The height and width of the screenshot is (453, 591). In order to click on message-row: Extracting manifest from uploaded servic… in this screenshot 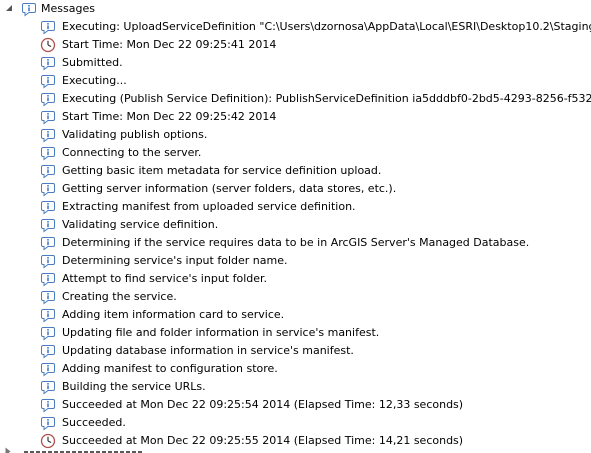, I will do `click(295, 207)`.